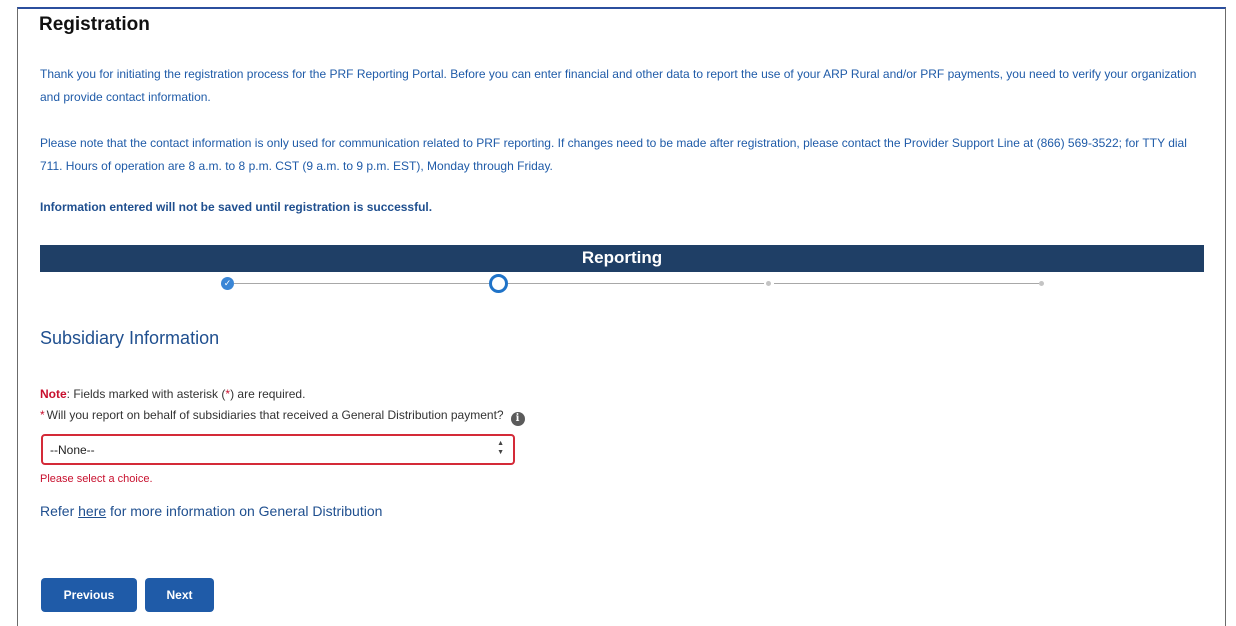 Image resolution: width=1236 pixels, height=626 pixels. I want to click on subsidiary-select: --None-- ▲ ▼, so click(278, 449).